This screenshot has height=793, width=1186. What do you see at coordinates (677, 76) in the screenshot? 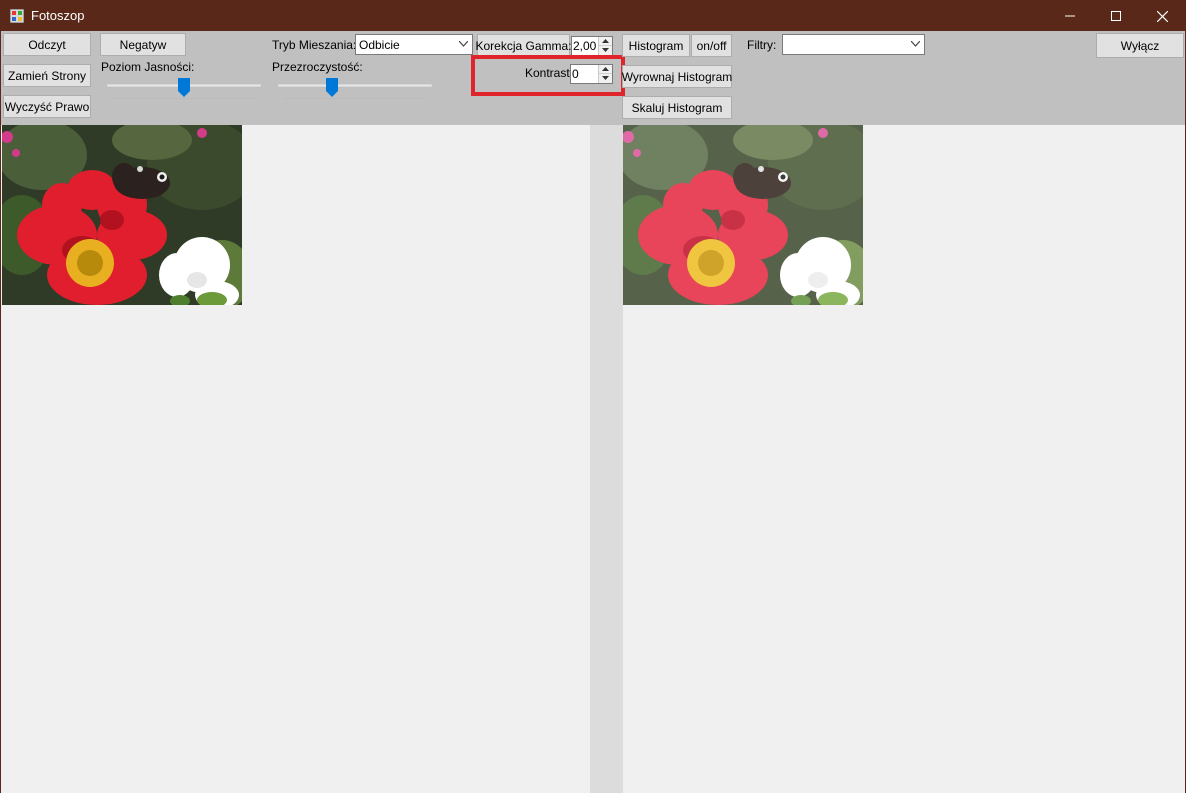
I see `equalize-histogram-button: Wyrownaj Histogram` at bounding box center [677, 76].